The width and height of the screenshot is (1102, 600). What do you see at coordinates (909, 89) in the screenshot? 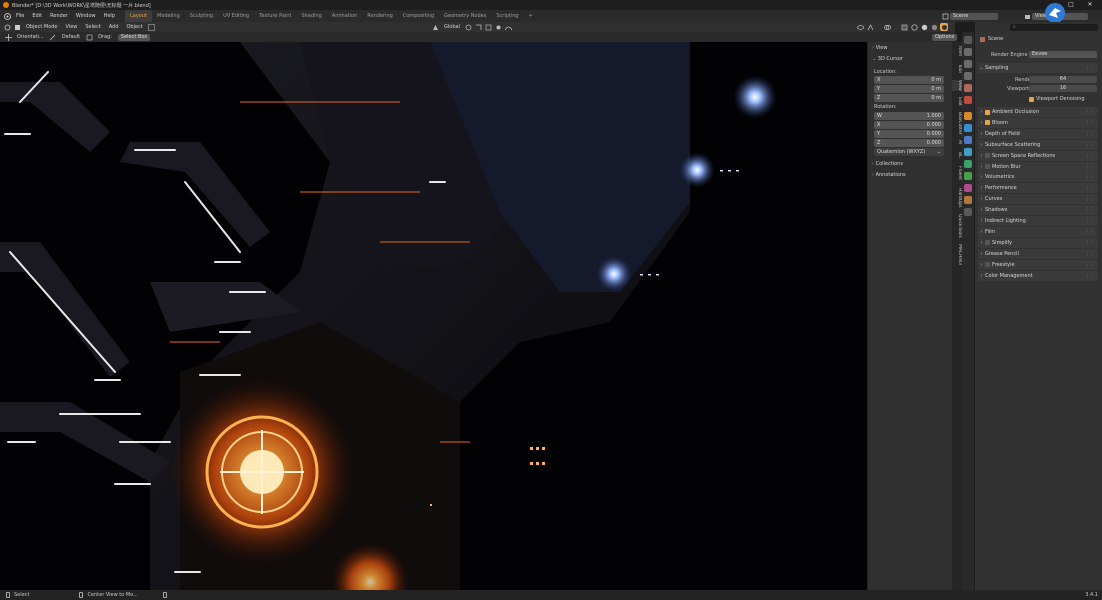
I see `location-y-field: Y 0 m` at bounding box center [909, 89].